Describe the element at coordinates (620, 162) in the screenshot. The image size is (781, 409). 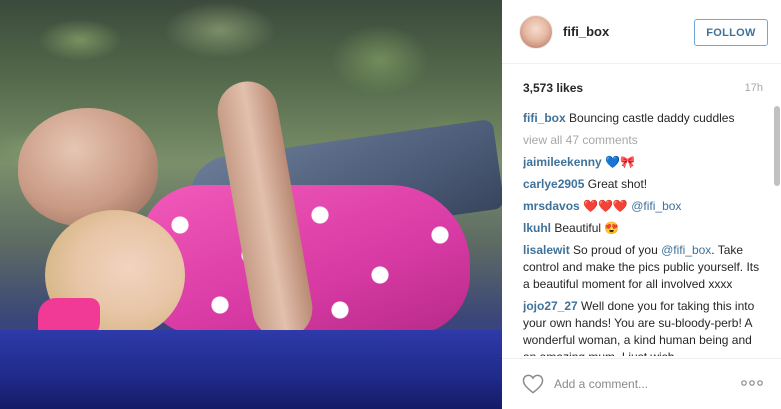
I see `comment-text: 💙🎀` at that location.